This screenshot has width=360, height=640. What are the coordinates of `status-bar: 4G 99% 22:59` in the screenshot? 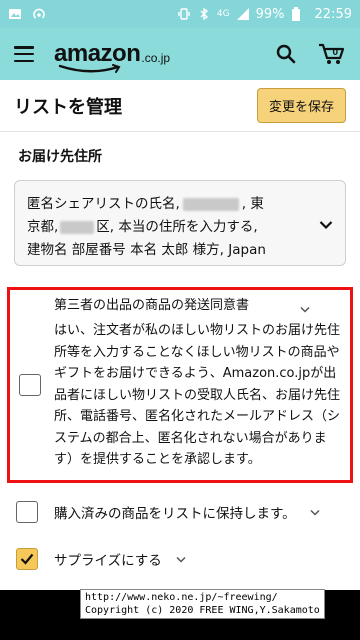 It's located at (180, 14).